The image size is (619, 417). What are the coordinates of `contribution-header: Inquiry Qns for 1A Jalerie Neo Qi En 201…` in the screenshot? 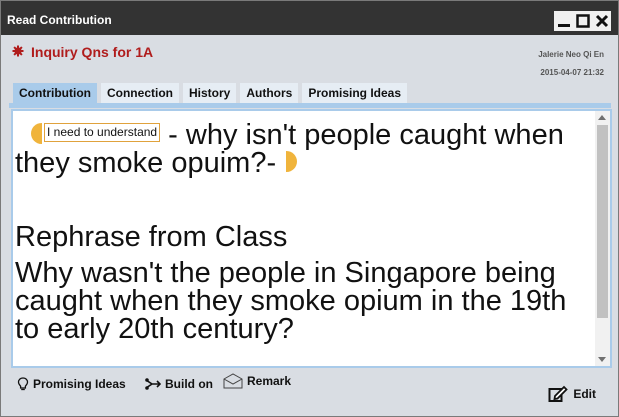 It's located at (309, 60).